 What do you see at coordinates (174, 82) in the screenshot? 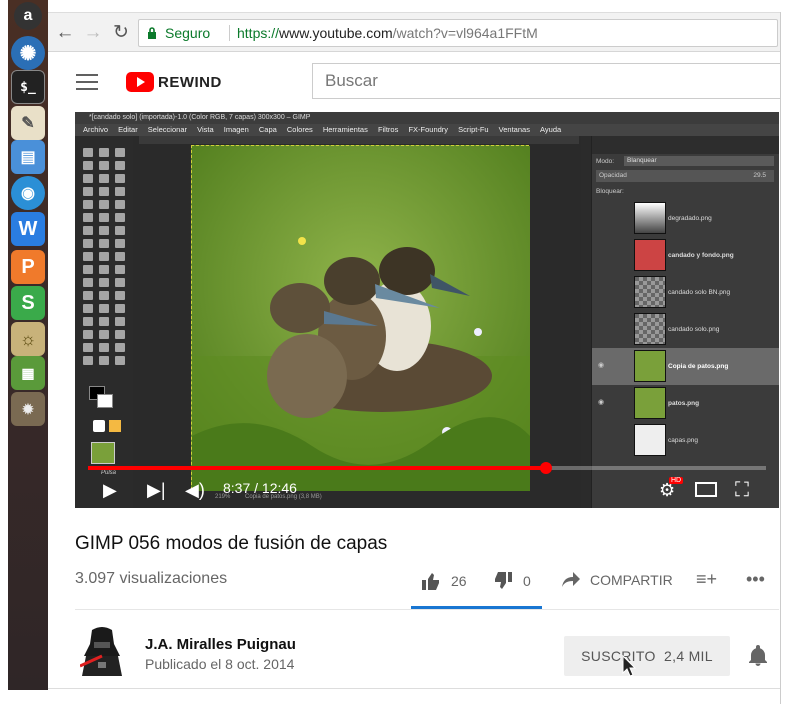
I see `youtube-logo: REWIND` at bounding box center [174, 82].